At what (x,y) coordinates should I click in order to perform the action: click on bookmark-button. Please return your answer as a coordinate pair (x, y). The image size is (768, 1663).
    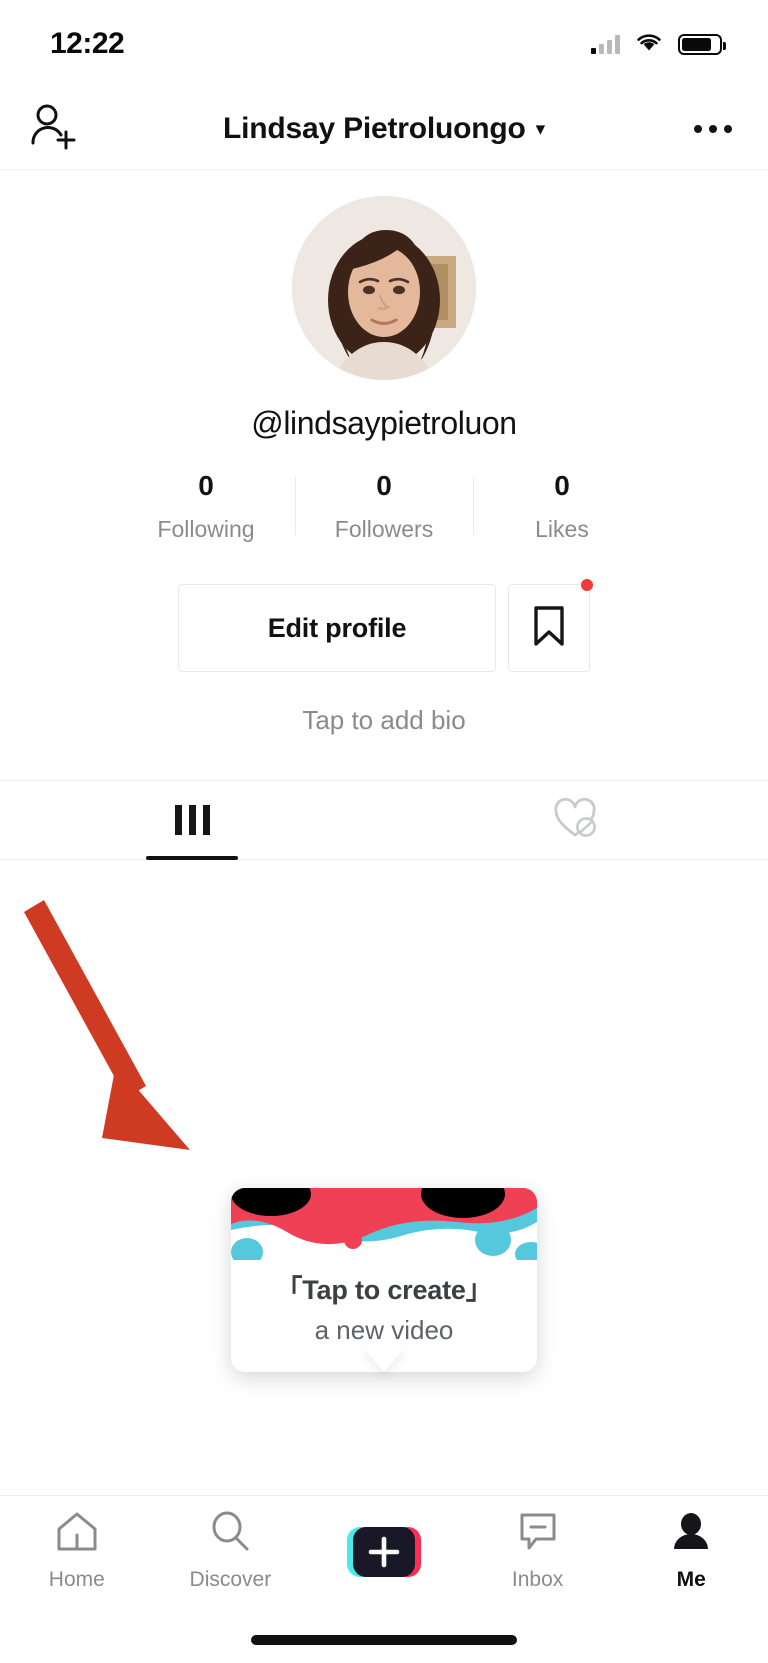
    Looking at the image, I should click on (550, 625).